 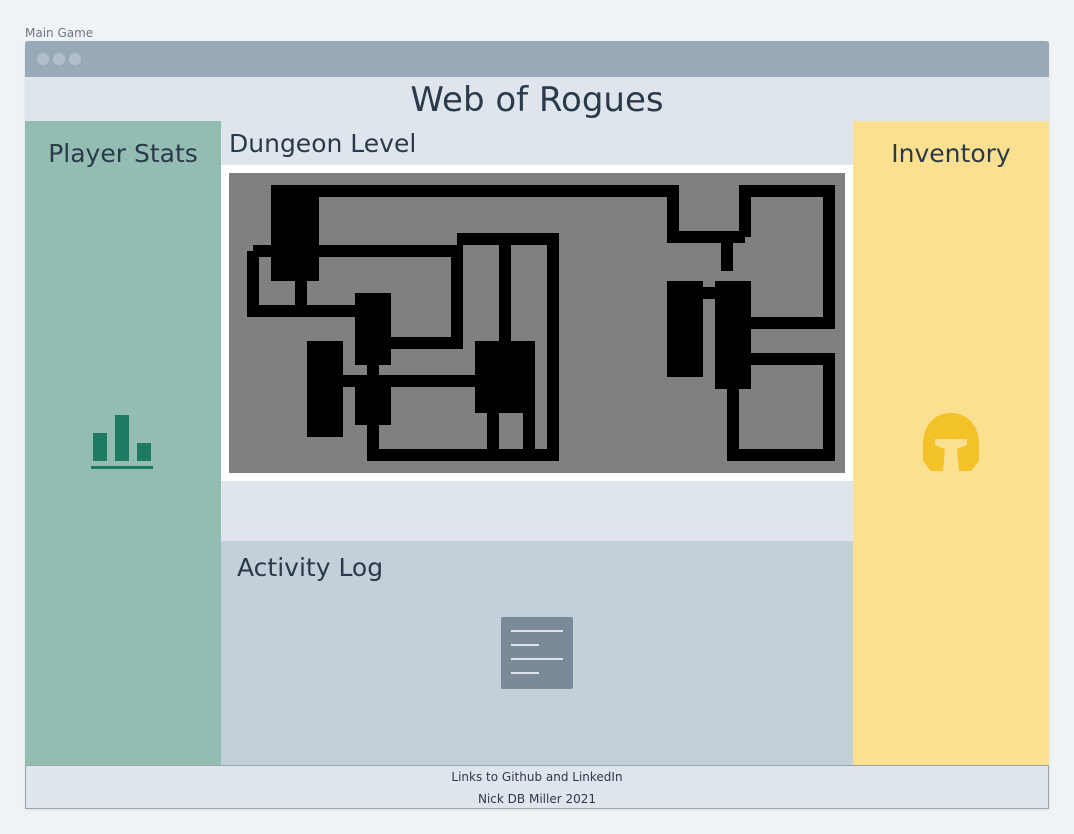 I want to click on bar-chart-icon, so click(x=122, y=442).